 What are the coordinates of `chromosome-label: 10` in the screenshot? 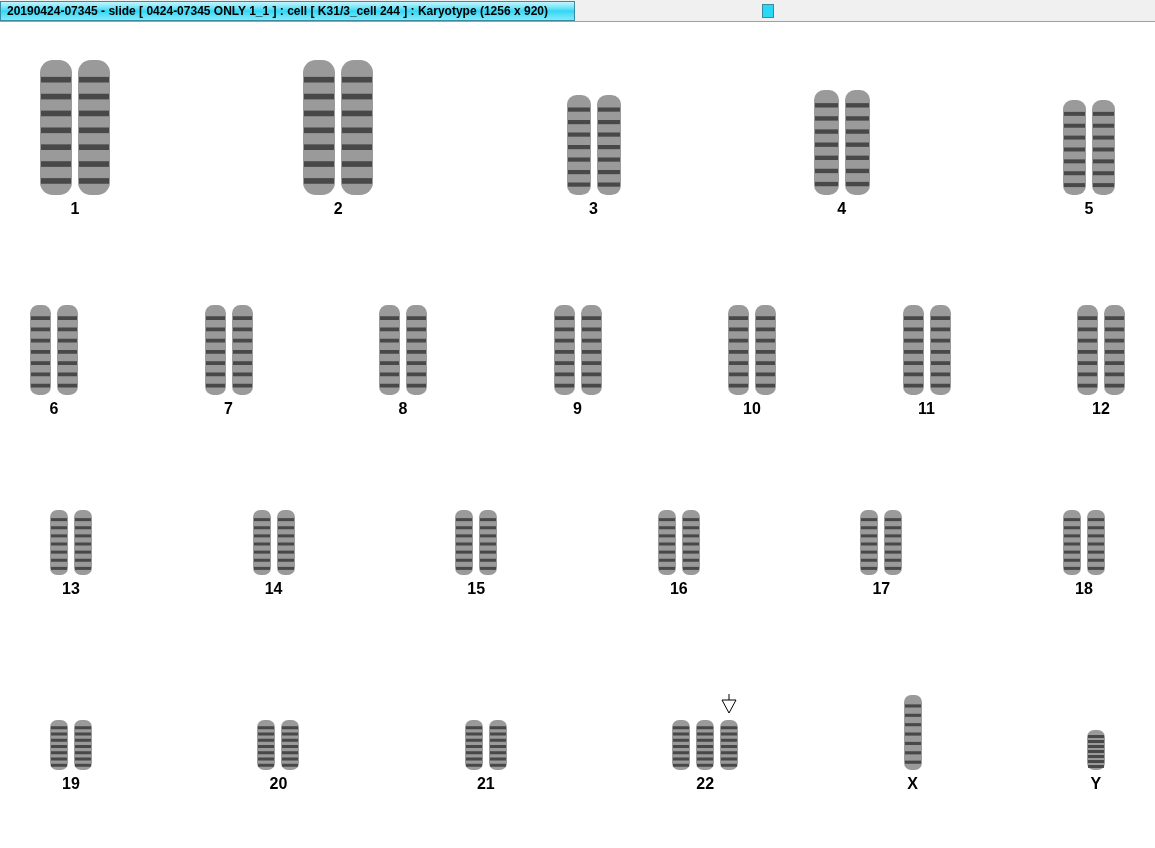 It's located at (752, 409).